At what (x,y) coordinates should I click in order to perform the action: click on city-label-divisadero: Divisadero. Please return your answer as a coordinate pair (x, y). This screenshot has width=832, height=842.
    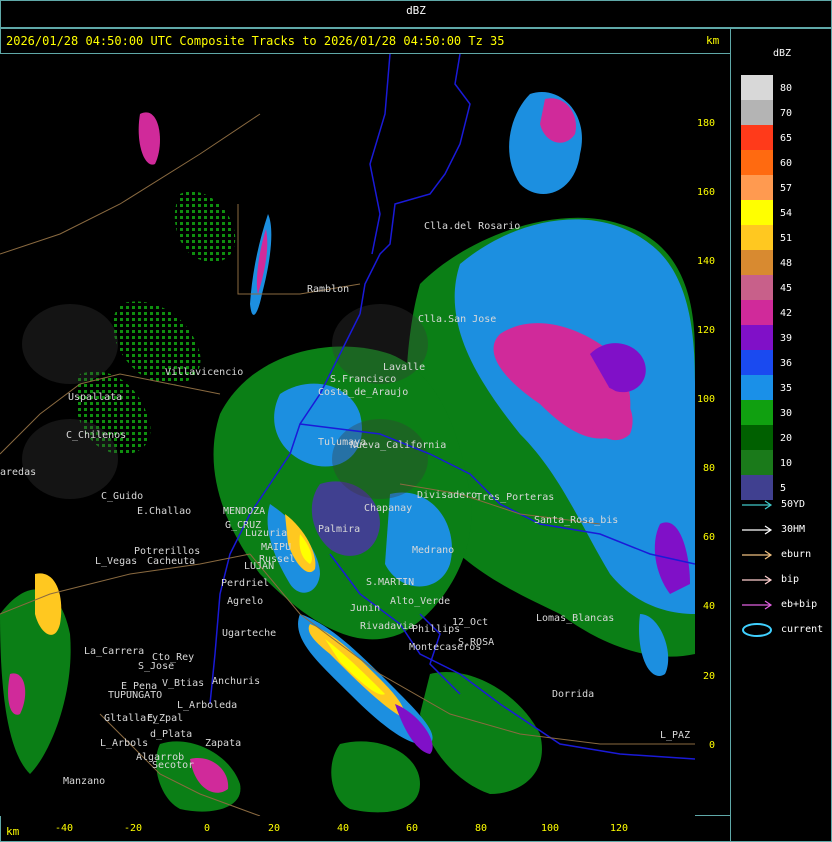
    Looking at the image, I should click on (447, 495).